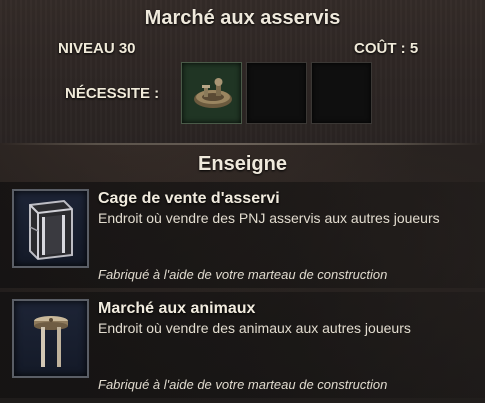 The image size is (485, 403). What do you see at coordinates (177, 308) in the screenshot?
I see `item-name: Marché aux animaux` at bounding box center [177, 308].